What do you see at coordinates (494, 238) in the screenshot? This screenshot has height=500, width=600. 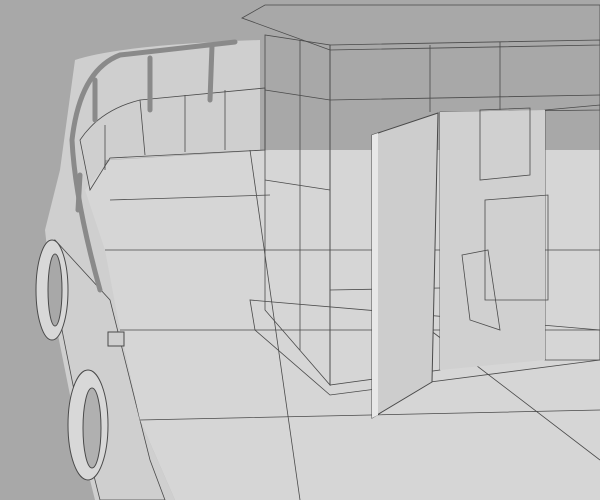 I see `cabin-interior` at bounding box center [494, 238].